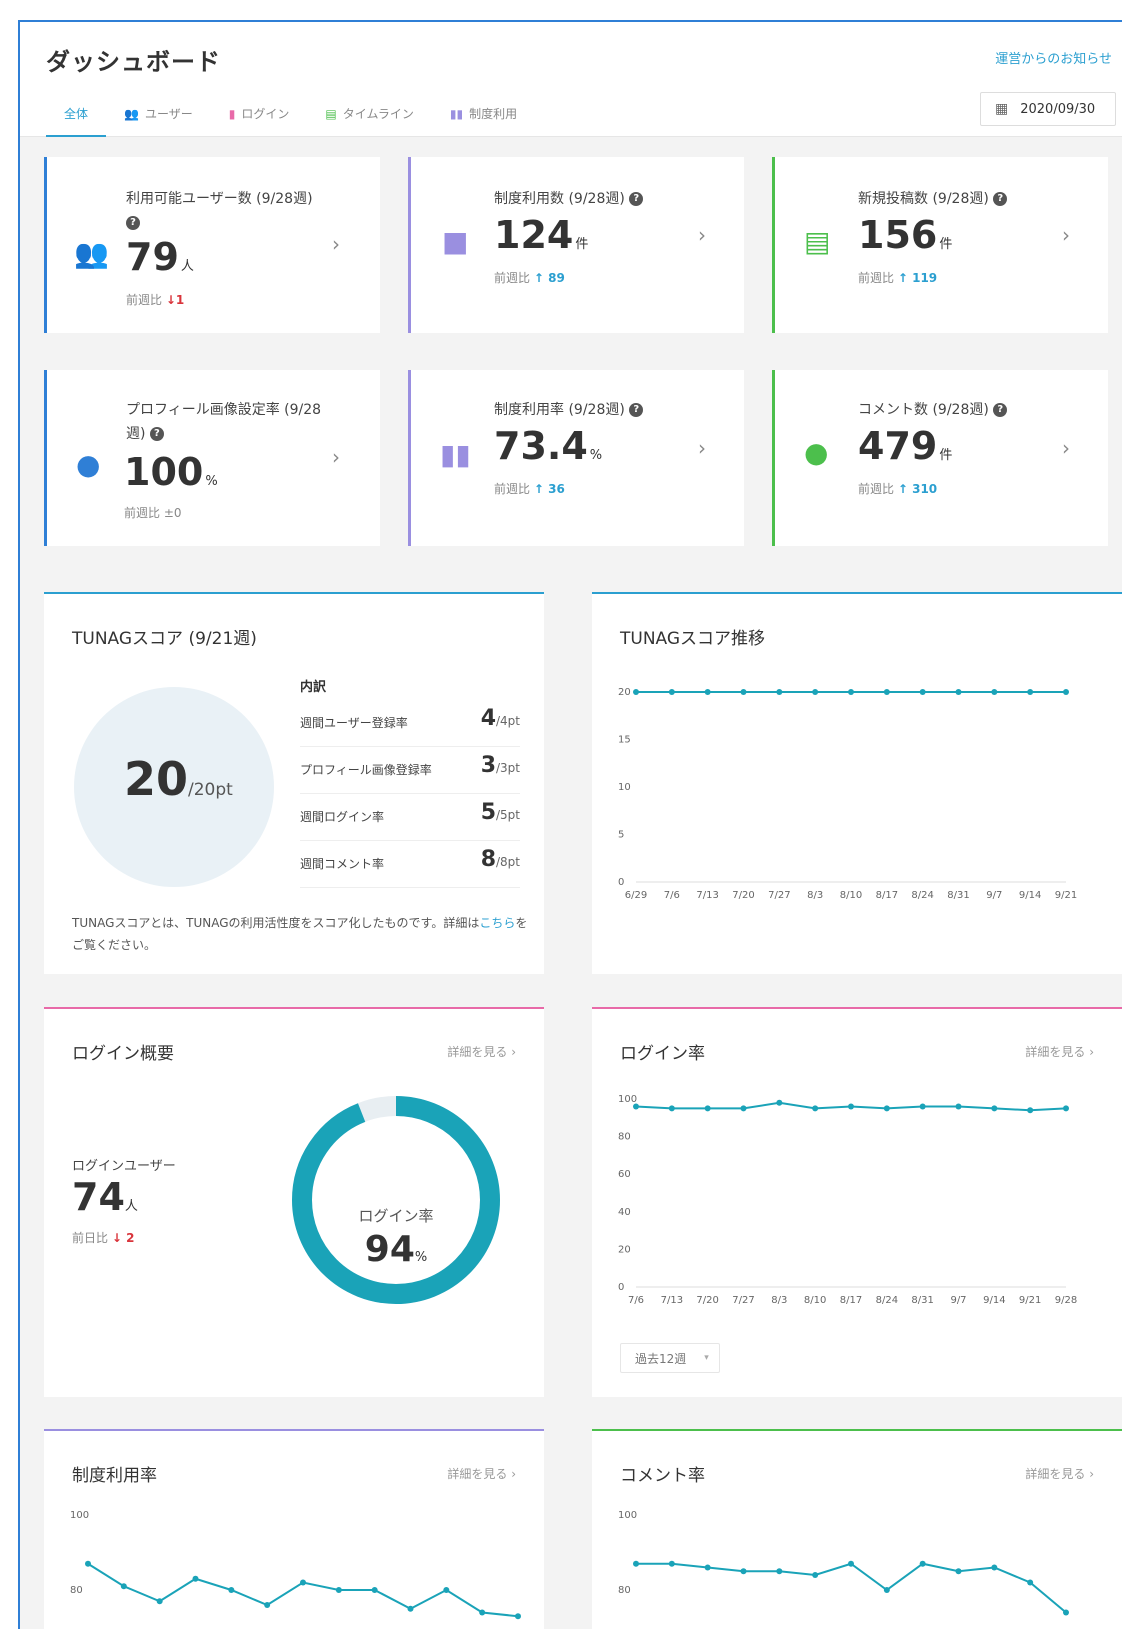 This screenshot has height=1629, width=1122. What do you see at coordinates (488, 765) in the screenshot?
I see `breakdown-number: 3` at bounding box center [488, 765].